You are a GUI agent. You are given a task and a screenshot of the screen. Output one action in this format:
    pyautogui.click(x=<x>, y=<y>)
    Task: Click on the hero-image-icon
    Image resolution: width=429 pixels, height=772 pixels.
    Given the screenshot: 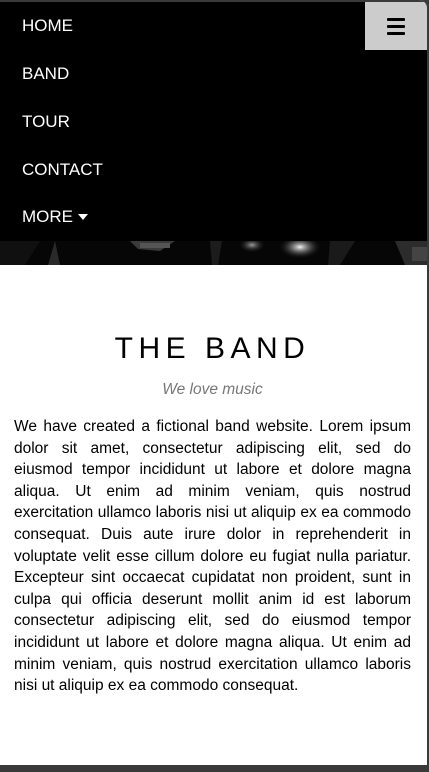 What is the action you would take?
    pyautogui.click(x=213, y=253)
    